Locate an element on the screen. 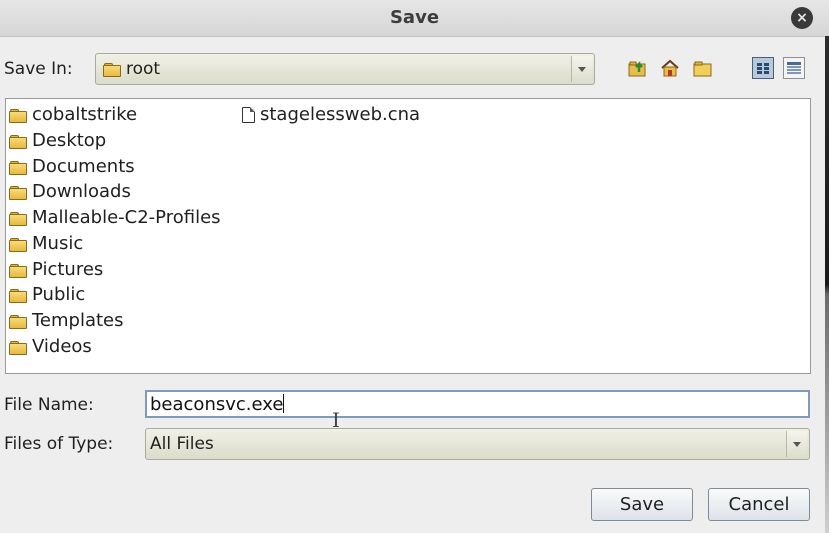 The height and width of the screenshot is (533, 829). folder-item-malleable-c2-profiles: Malleable-C2-Profiles is located at coordinates (115, 218).